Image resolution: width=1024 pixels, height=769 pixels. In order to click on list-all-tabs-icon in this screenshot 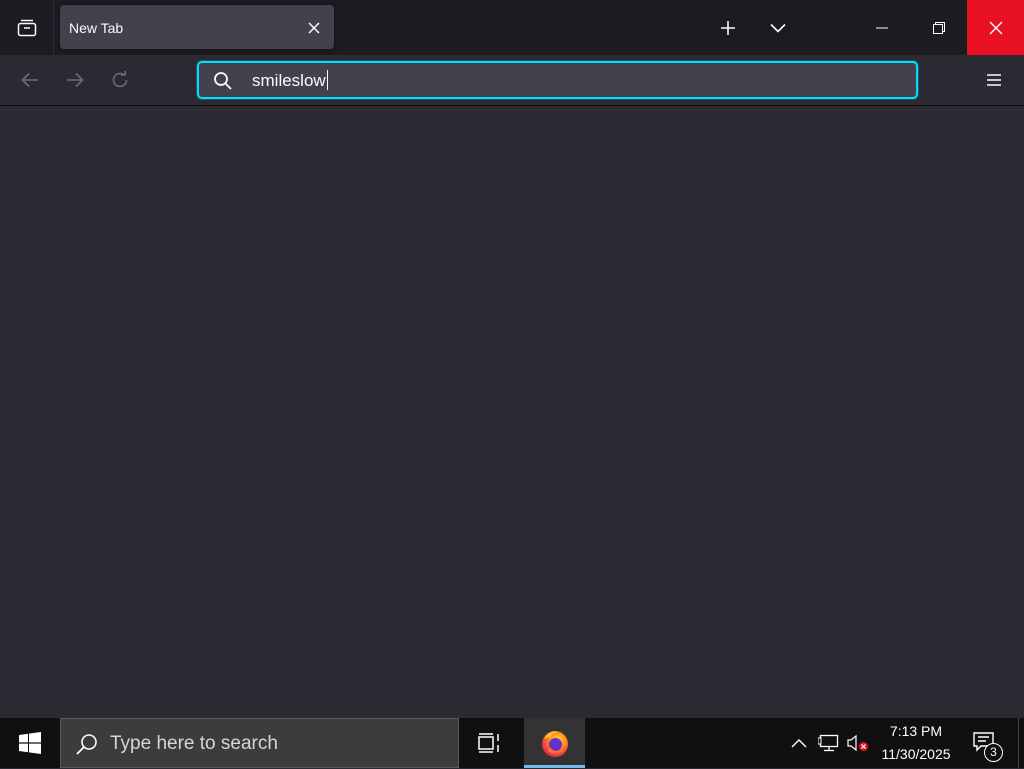, I will do `click(26, 27)`.